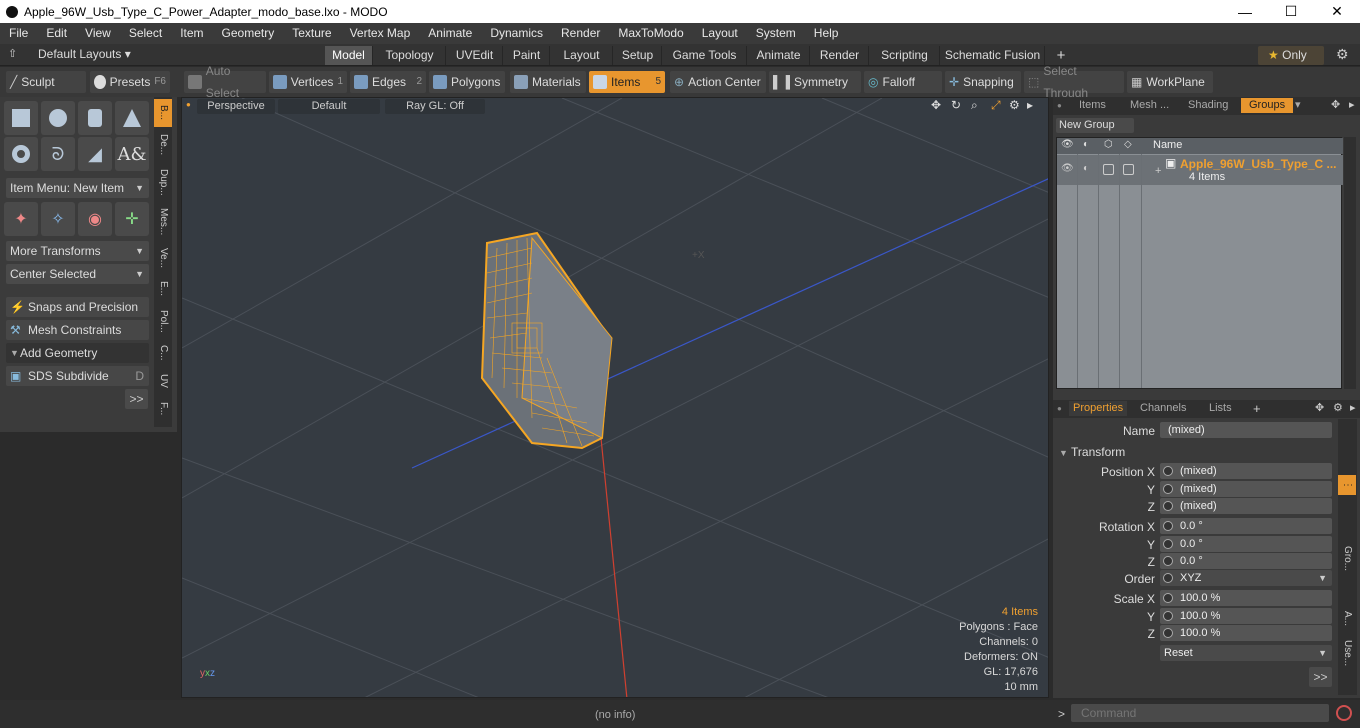 This screenshot has width=1360, height=728. I want to click on polygons-button: Polygons, so click(467, 82).